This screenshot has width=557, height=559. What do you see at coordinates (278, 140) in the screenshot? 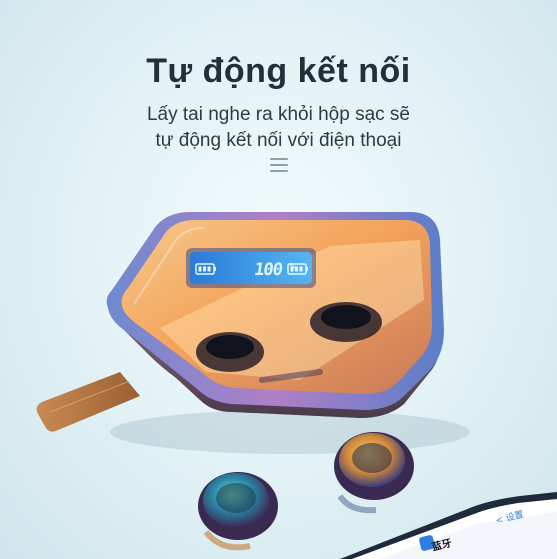
I see `subtitle-line-2: tự động kết nối với điện thoại` at bounding box center [278, 140].